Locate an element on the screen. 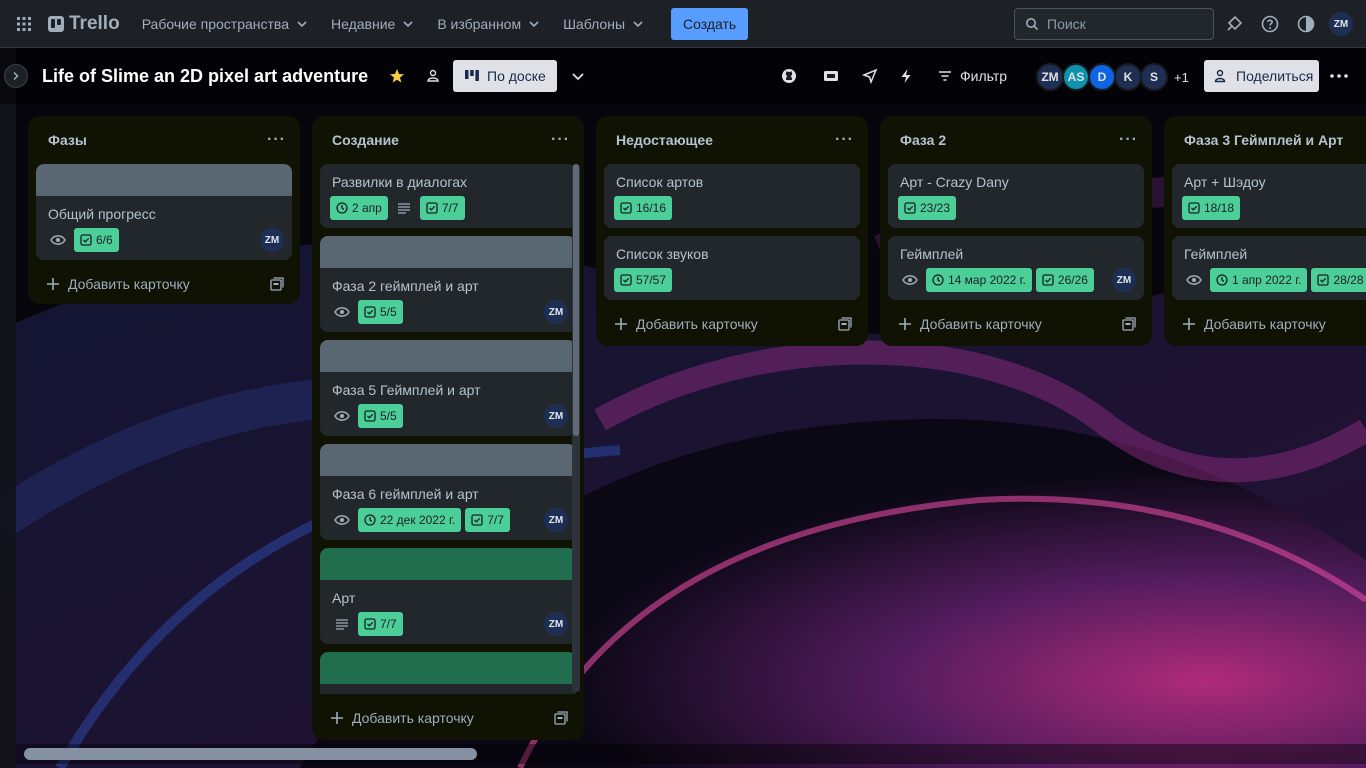  nav-recent: Недавние is located at coordinates (373, 24).